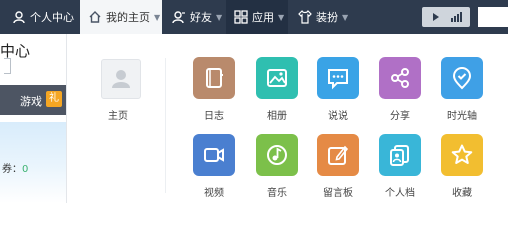  I want to click on app-message-board-label: 留言板, so click(338, 193).